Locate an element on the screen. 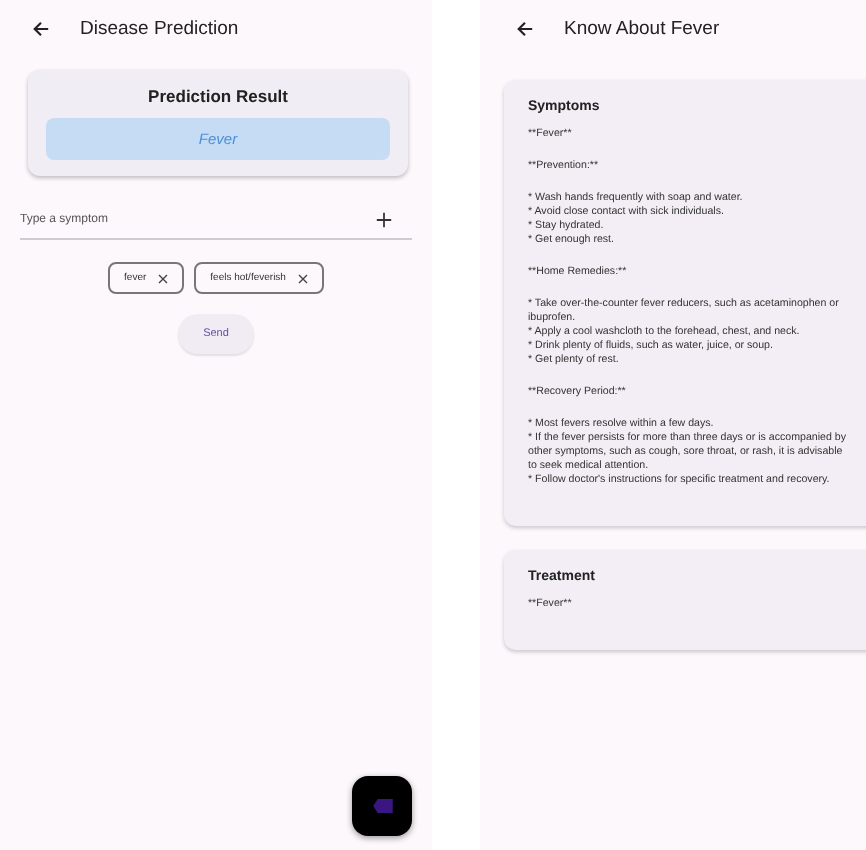 The width and height of the screenshot is (866, 850). add-icon is located at coordinates (384, 220).